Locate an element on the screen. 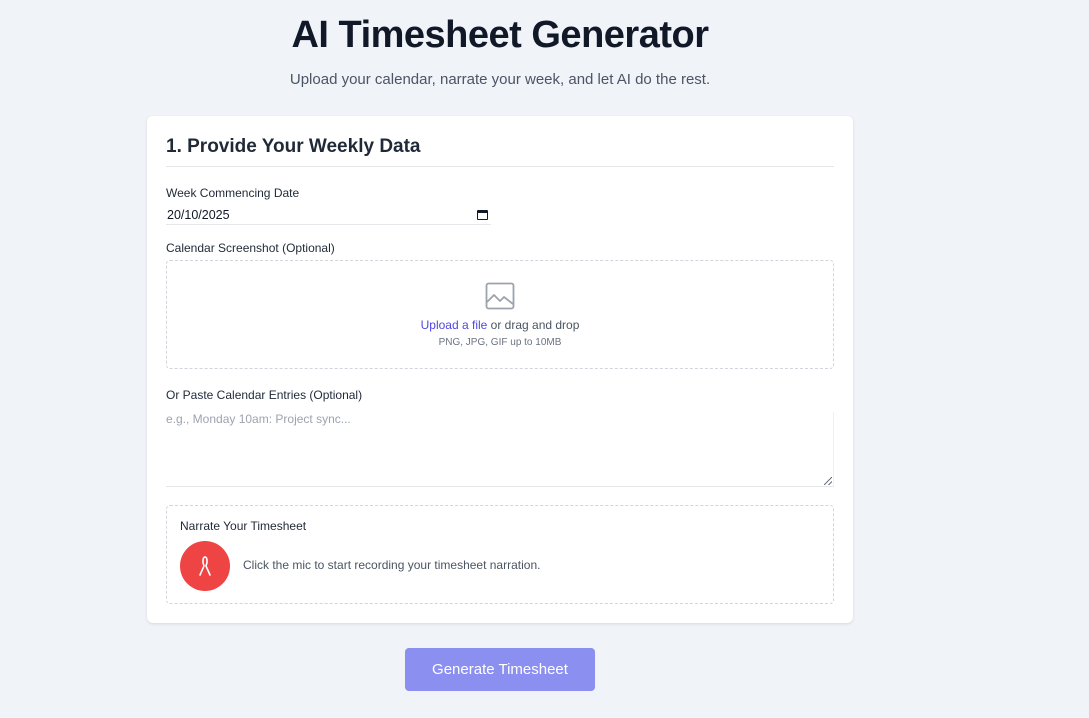  microphone-button is located at coordinates (205, 566).